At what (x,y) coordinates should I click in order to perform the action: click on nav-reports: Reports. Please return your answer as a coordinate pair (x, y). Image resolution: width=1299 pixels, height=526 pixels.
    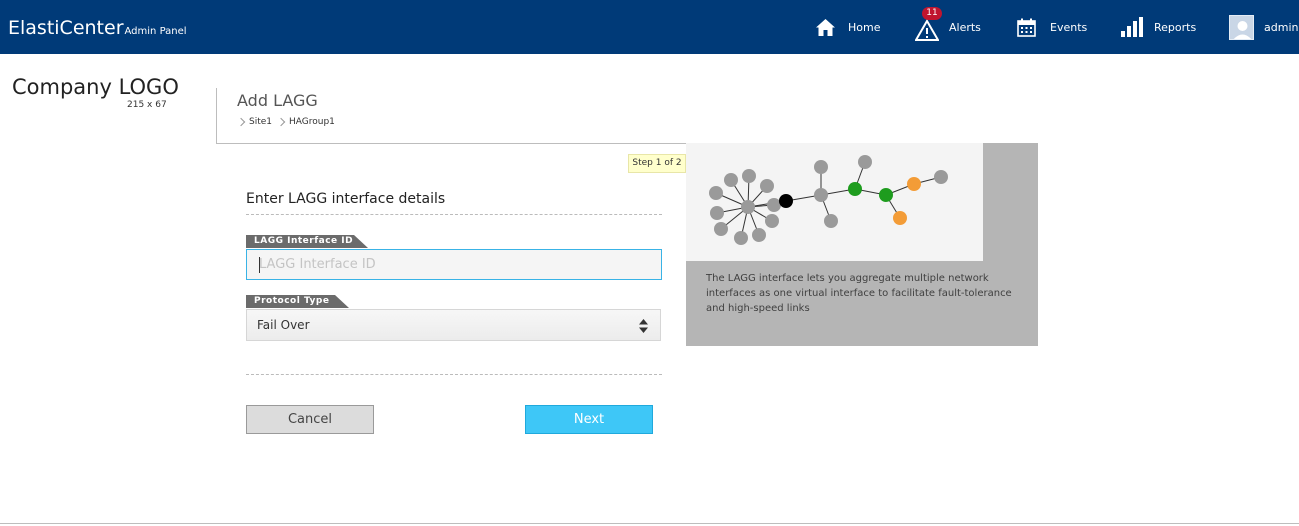
    Looking at the image, I should click on (1158, 27).